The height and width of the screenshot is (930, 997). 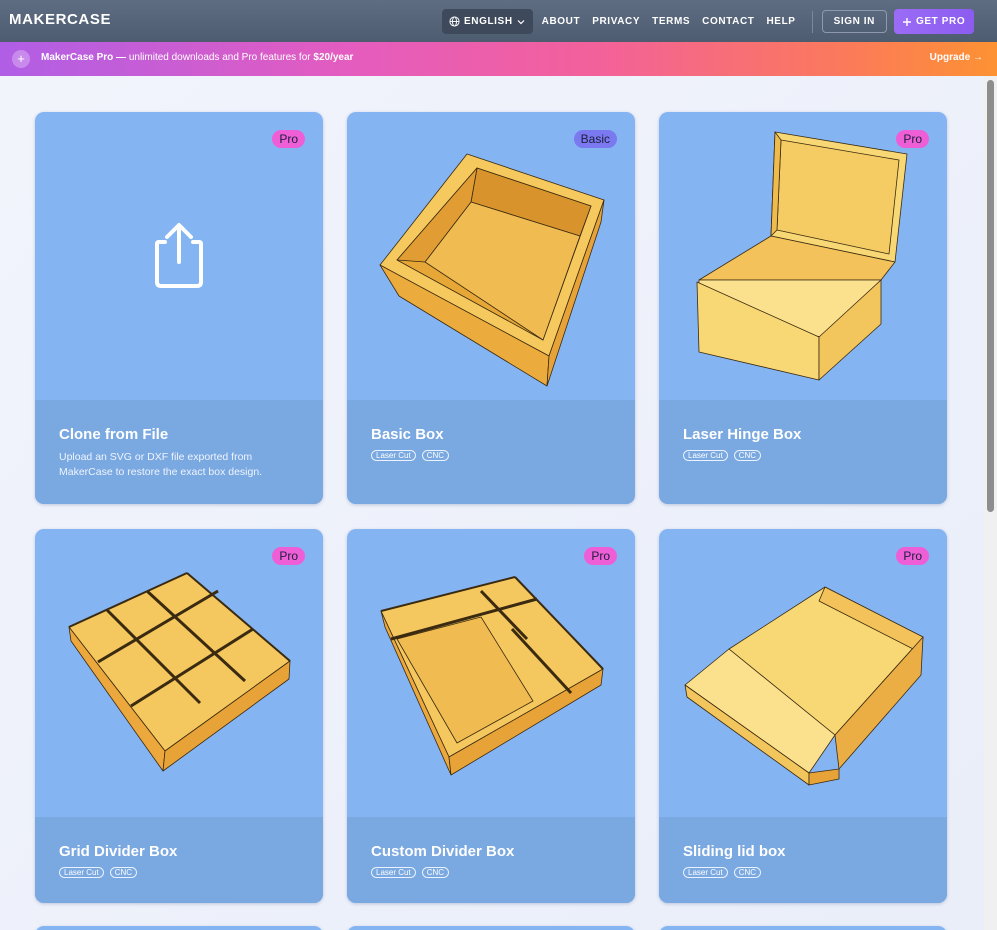 I want to click on share-upload-icon, so click(x=179, y=255).